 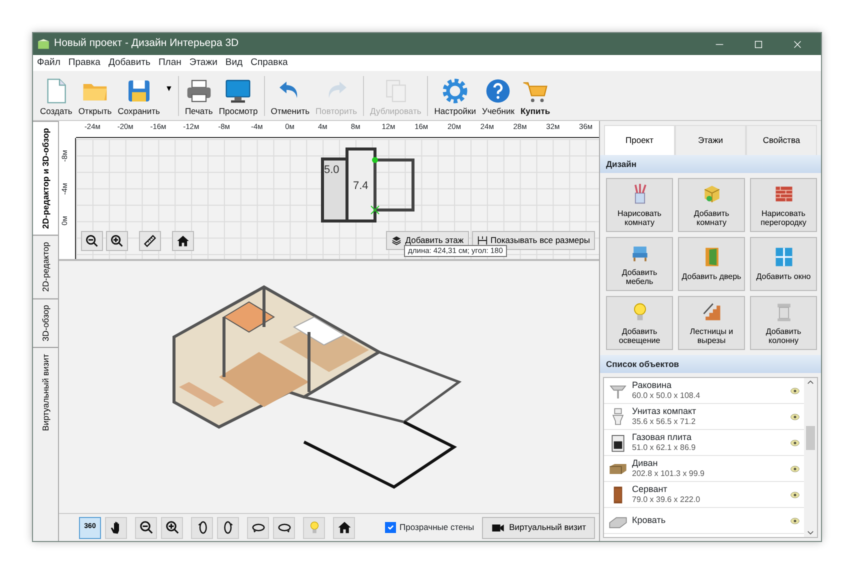 I want to click on design-tool-button: Лестницы и вырезы, so click(x=711, y=323).